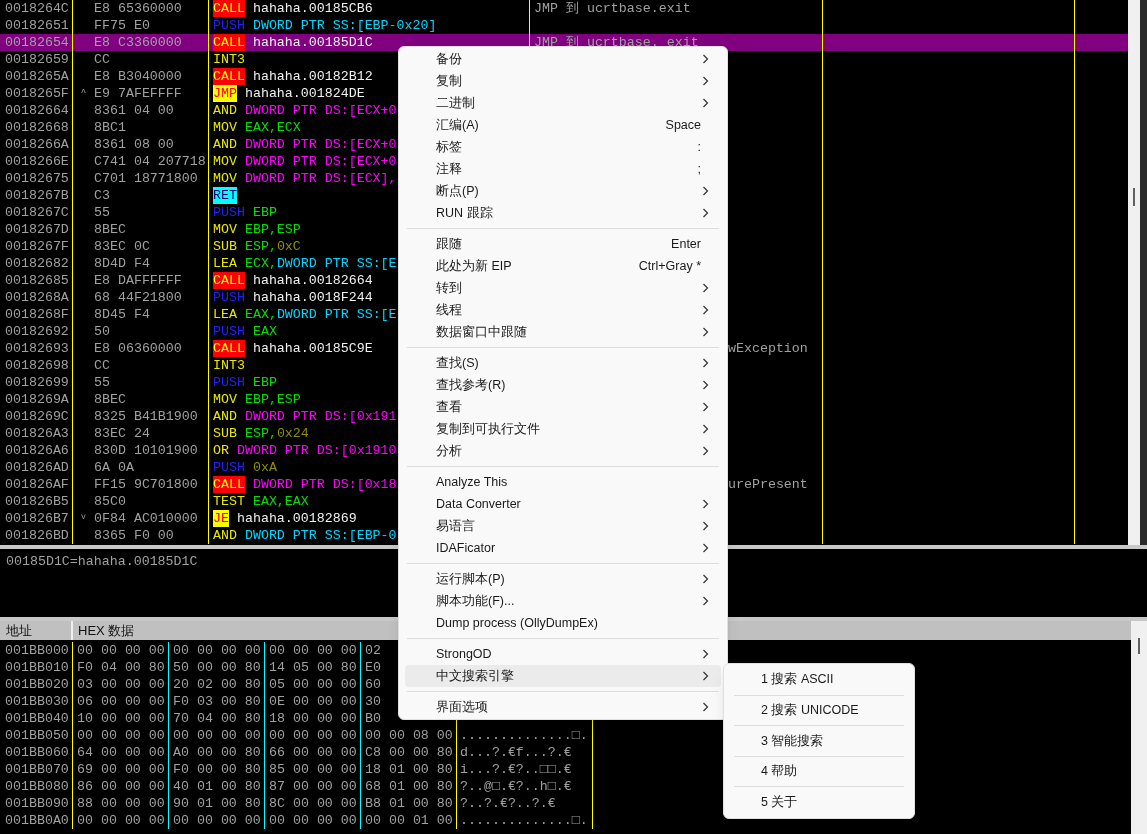 This screenshot has width=1147, height=834. What do you see at coordinates (36, 684) in the screenshot?
I see `address-text: 001BB020` at bounding box center [36, 684].